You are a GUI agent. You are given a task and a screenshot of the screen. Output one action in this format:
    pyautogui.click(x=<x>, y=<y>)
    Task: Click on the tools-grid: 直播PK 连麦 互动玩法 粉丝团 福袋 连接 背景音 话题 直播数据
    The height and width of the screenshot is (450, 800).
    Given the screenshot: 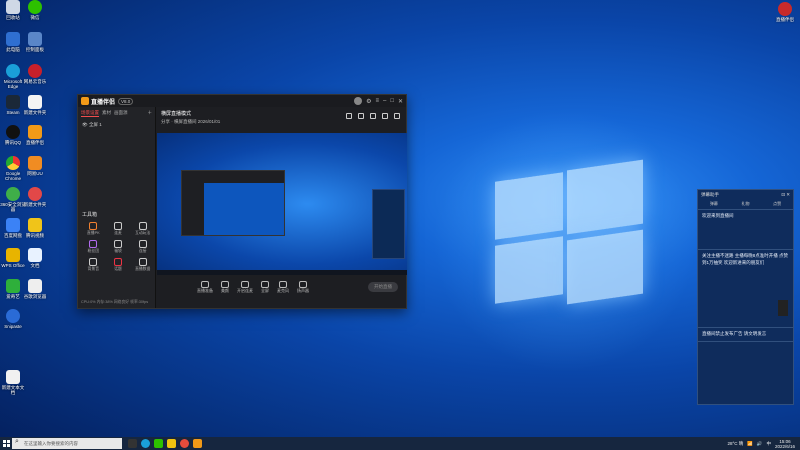 What is the action you would take?
    pyautogui.click(x=118, y=247)
    